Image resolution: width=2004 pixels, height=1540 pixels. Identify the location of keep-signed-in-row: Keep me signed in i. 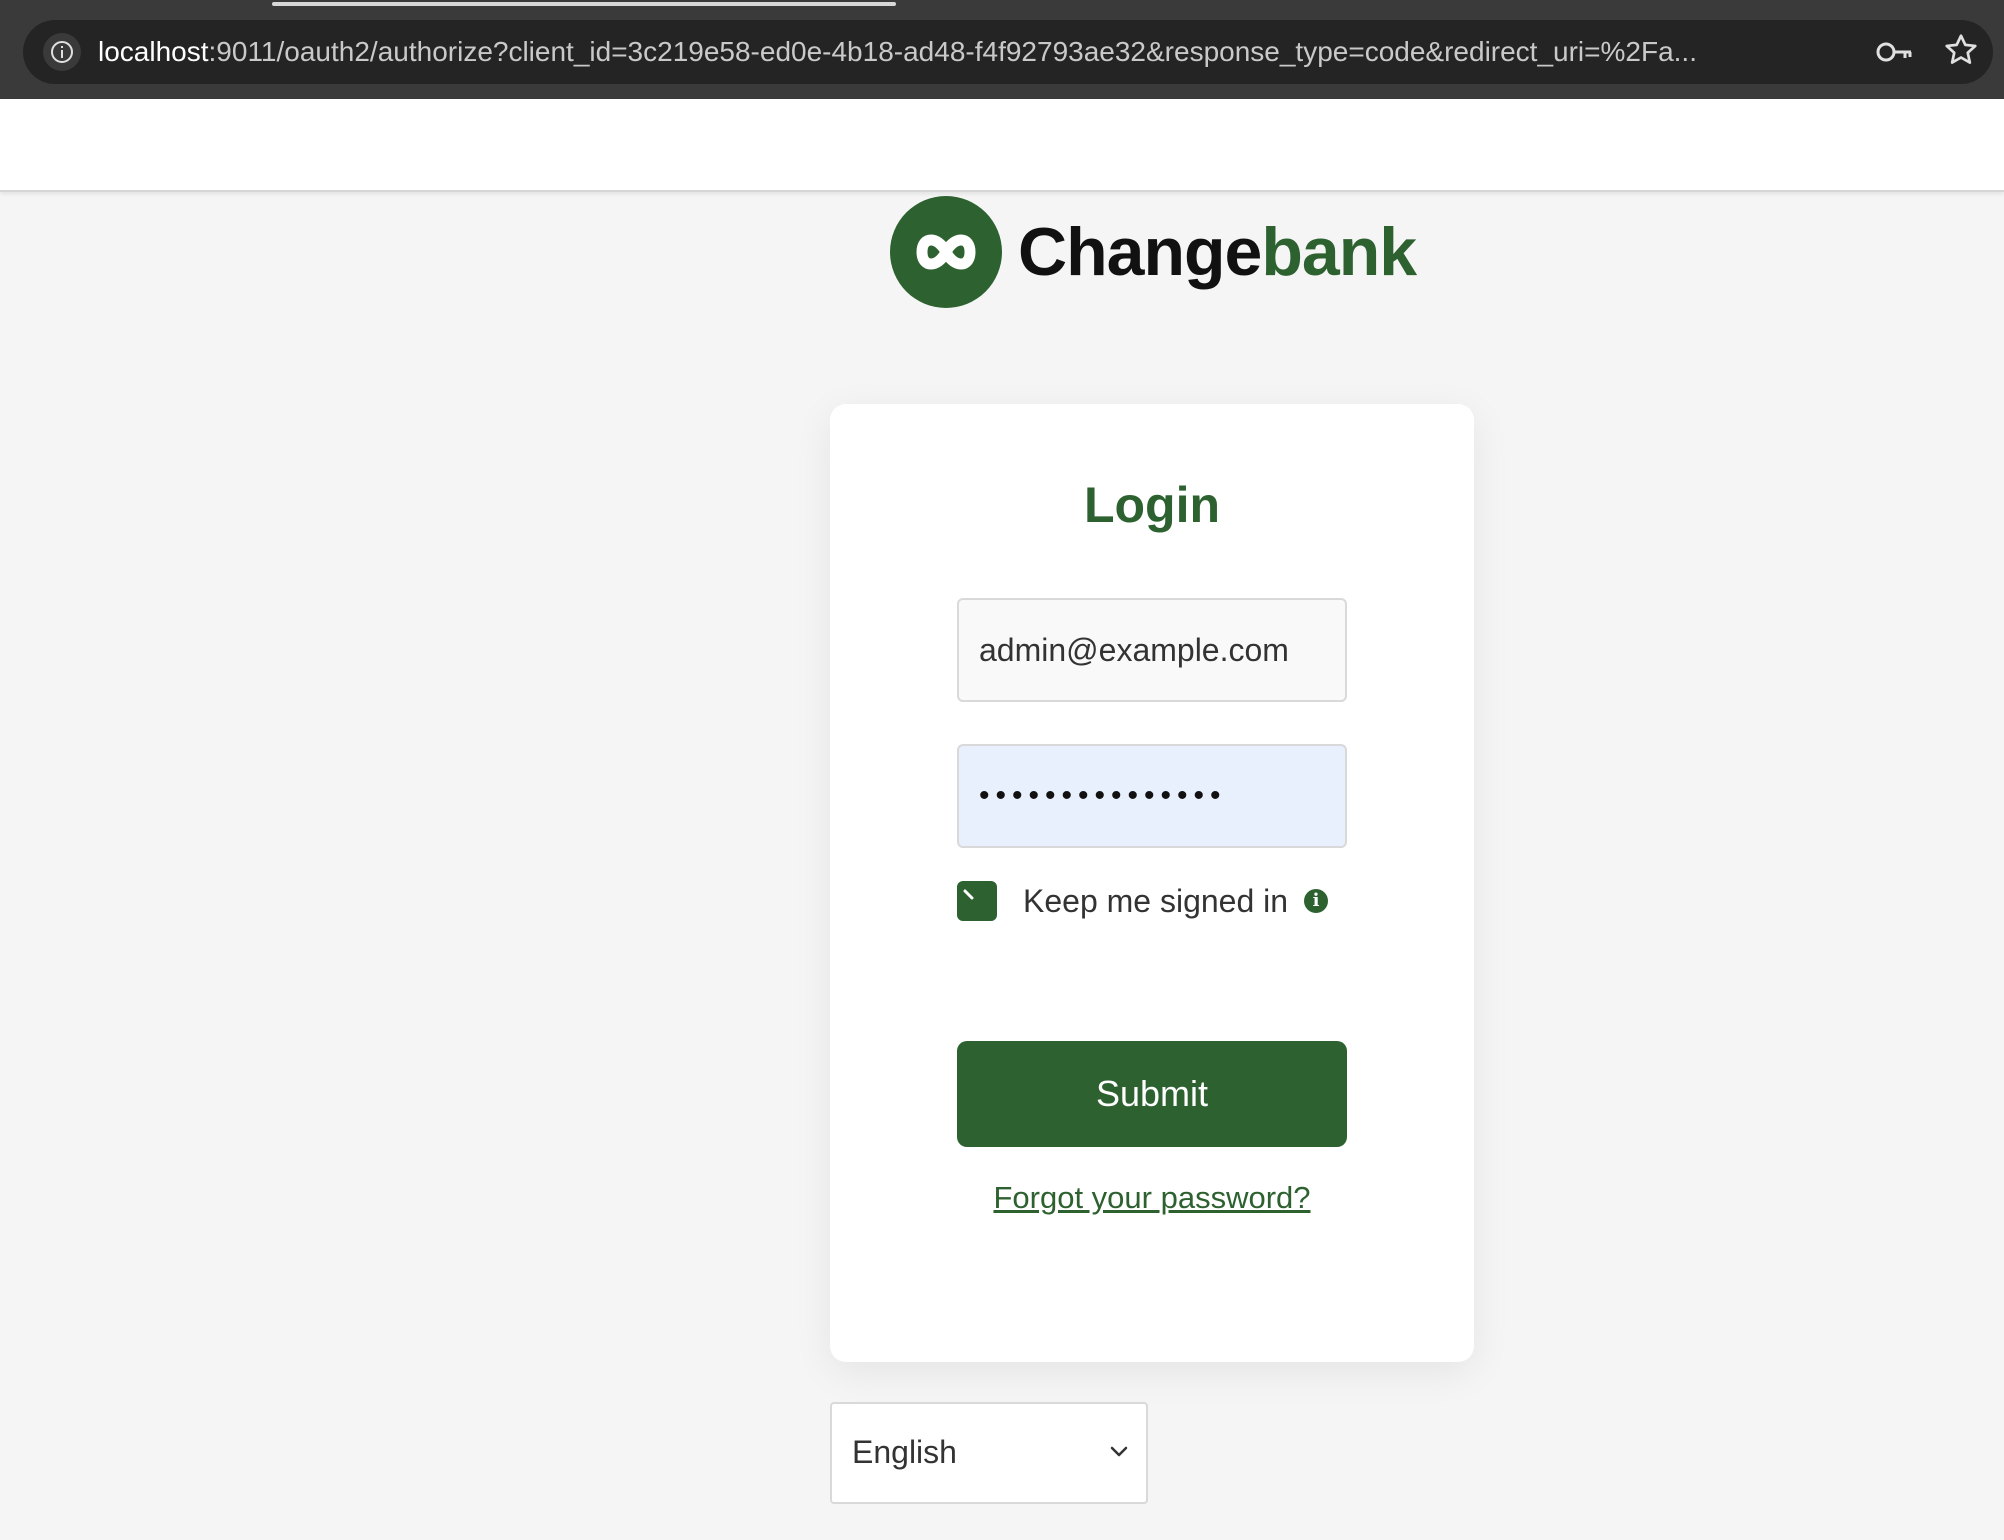
(1143, 901).